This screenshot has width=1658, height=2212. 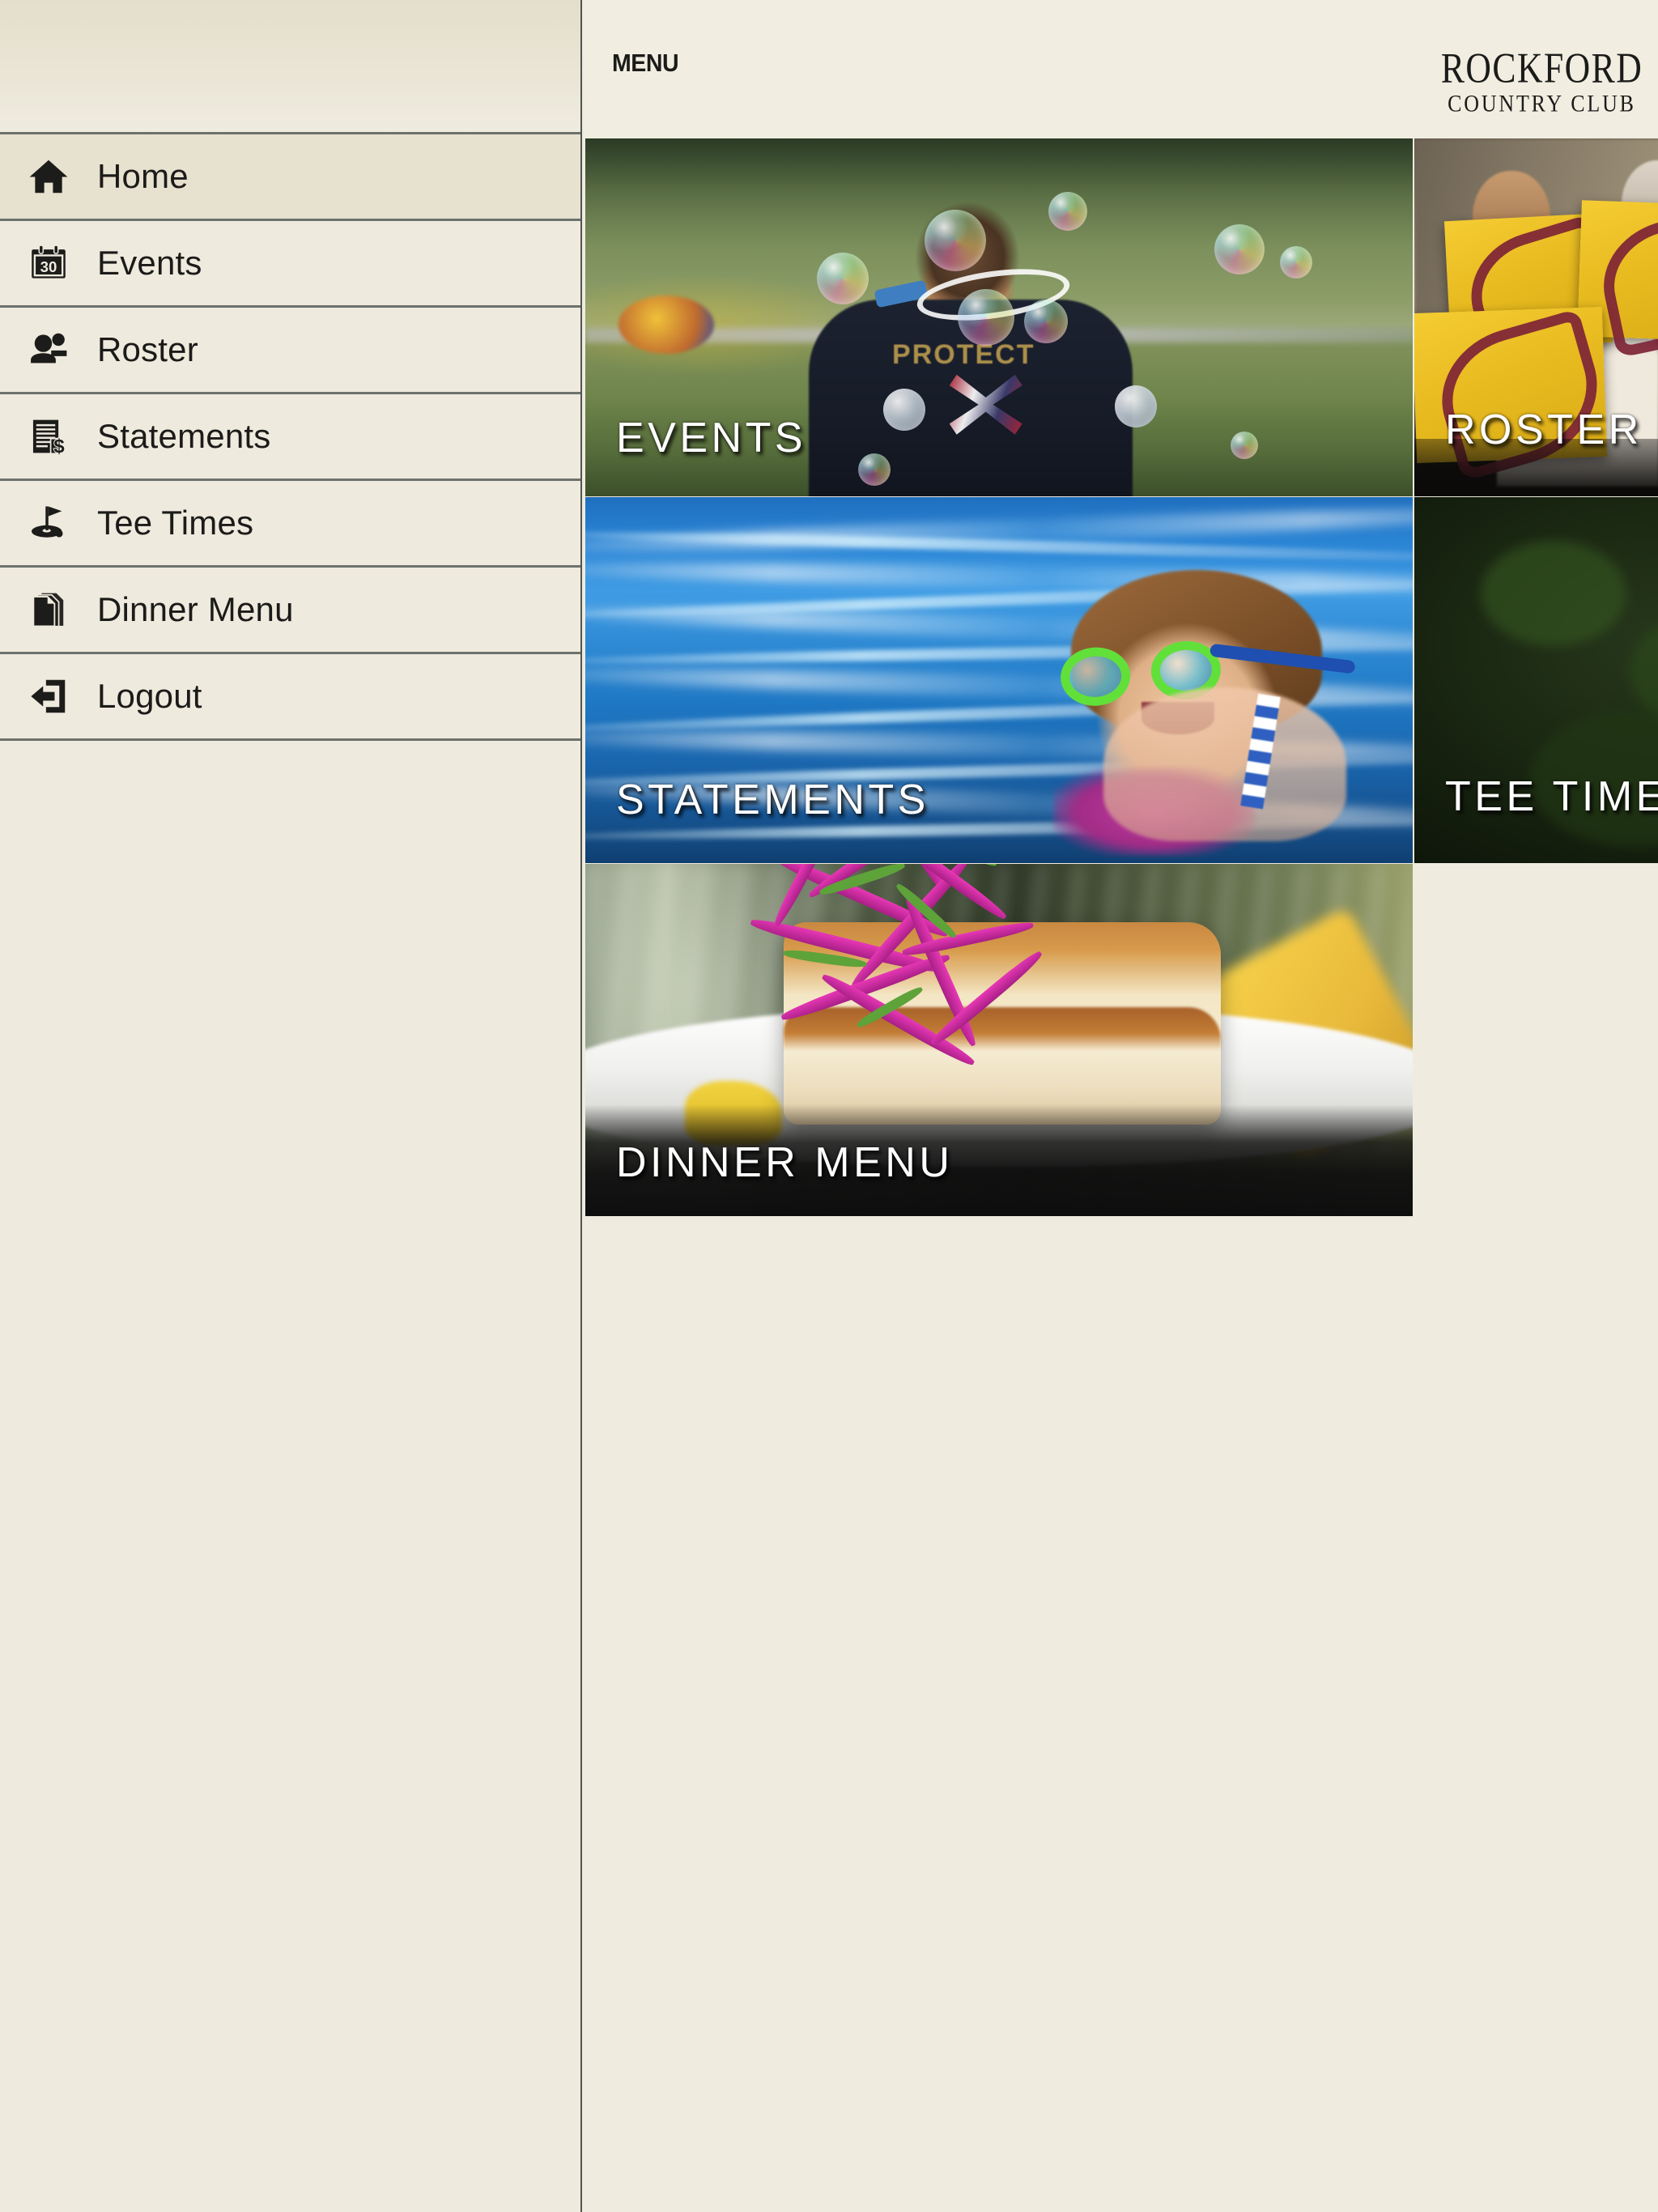 What do you see at coordinates (1544, 430) in the screenshot?
I see `tile-roster-label: ROSTER` at bounding box center [1544, 430].